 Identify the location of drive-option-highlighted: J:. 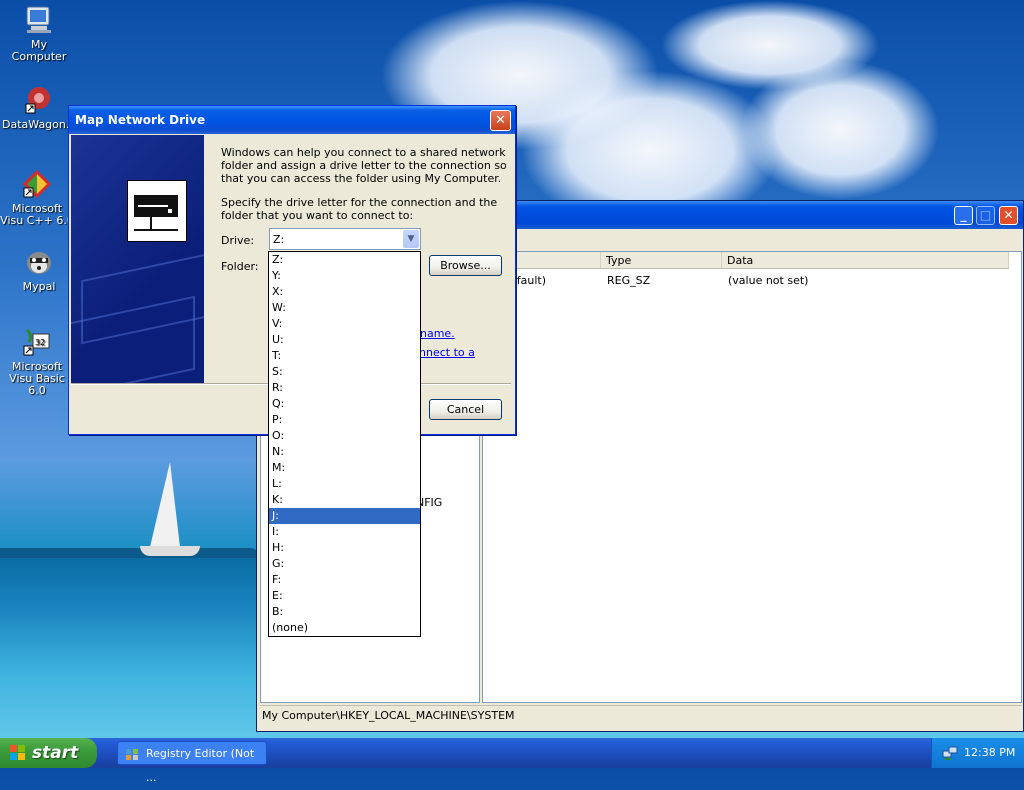
(344, 516).